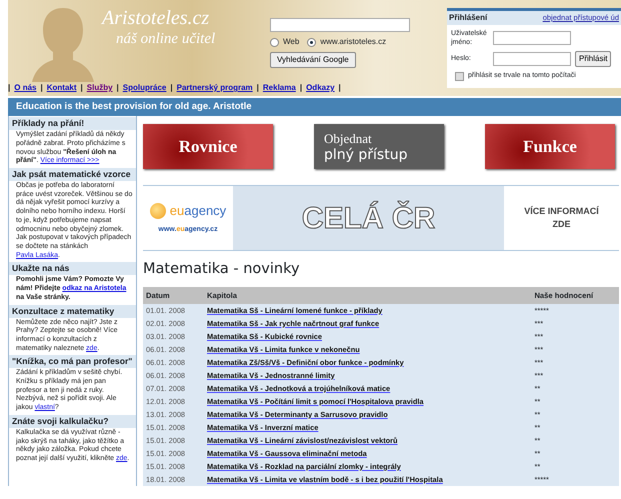 This screenshot has width=621, height=499. What do you see at coordinates (72, 175) in the screenshot?
I see `sidebar-heading: Jak psát matematické vzorce` at bounding box center [72, 175].